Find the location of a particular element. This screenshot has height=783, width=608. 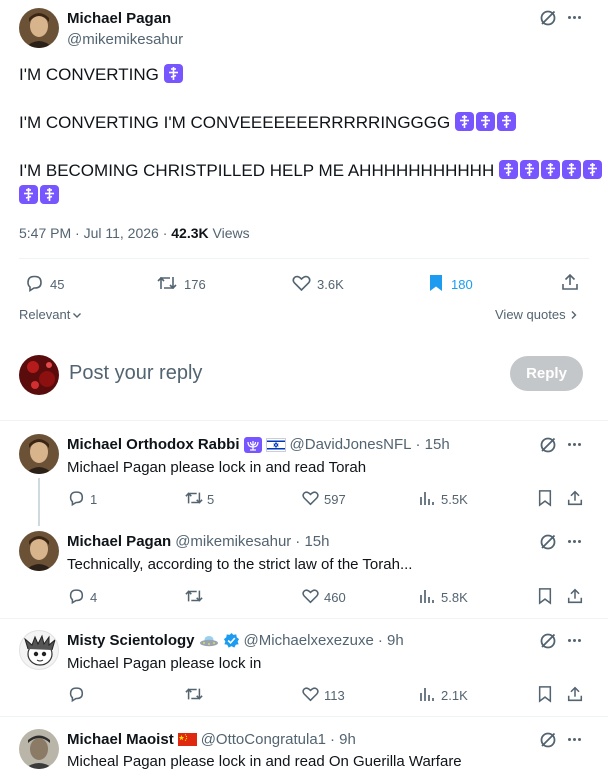

reply-header: Misty Scientology @Michaelxexezuxe · 9h is located at coordinates (235, 640).